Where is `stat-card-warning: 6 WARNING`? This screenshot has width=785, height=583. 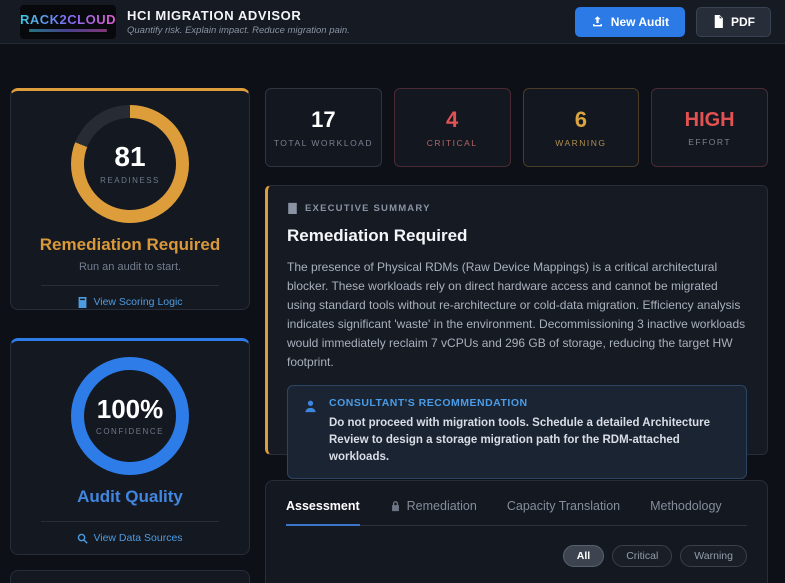
stat-card-warning: 6 WARNING is located at coordinates (581, 127).